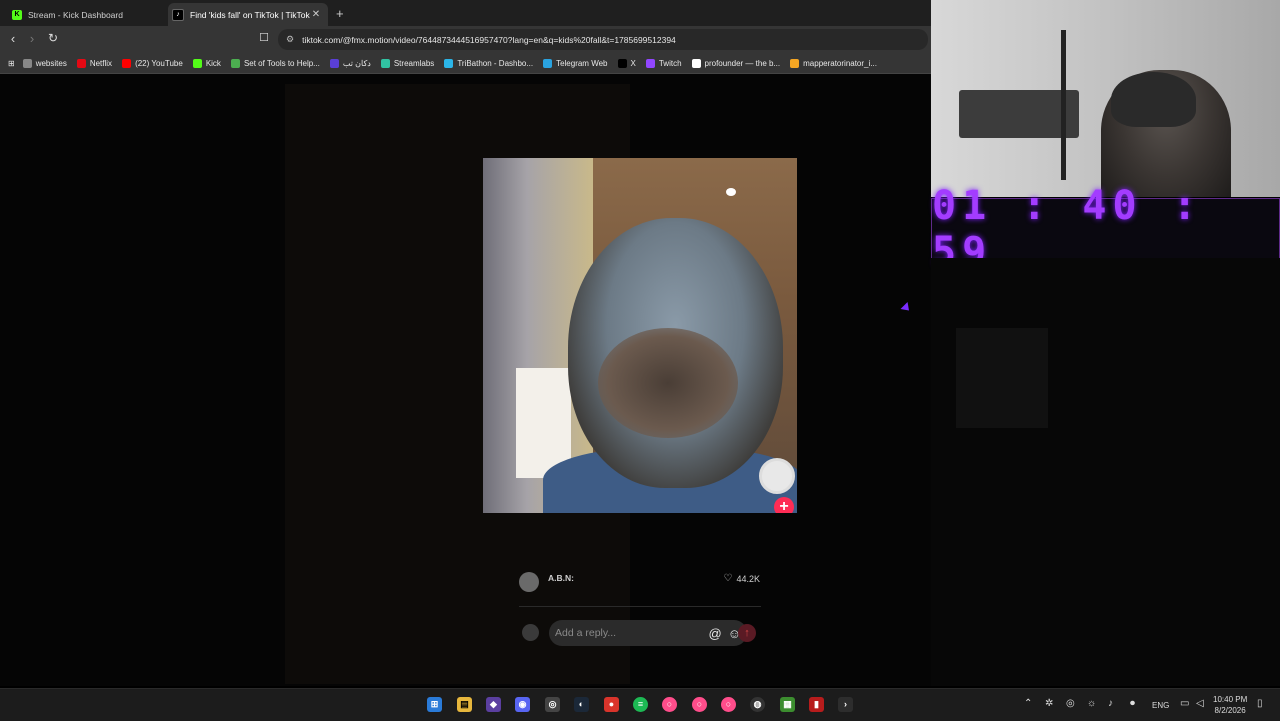  What do you see at coordinates (522, 704) in the screenshot?
I see `discord-icon: ◉` at bounding box center [522, 704].